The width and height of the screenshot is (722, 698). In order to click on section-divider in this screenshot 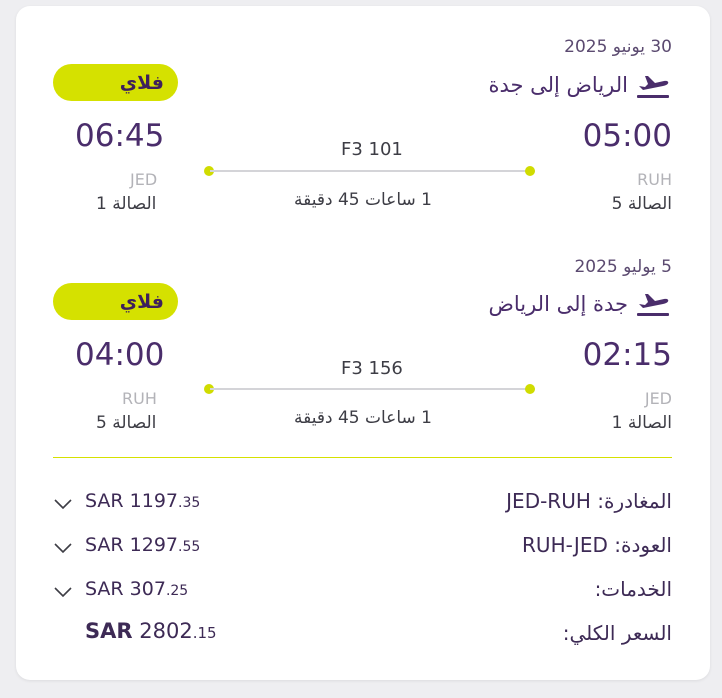, I will do `click(362, 457)`.